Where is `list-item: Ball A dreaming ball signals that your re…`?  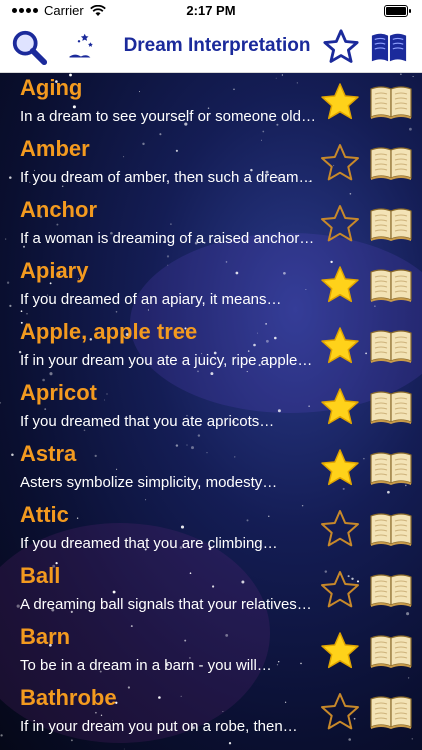 list-item: Ball A dreaming ball signals that your re… is located at coordinates (211, 591).